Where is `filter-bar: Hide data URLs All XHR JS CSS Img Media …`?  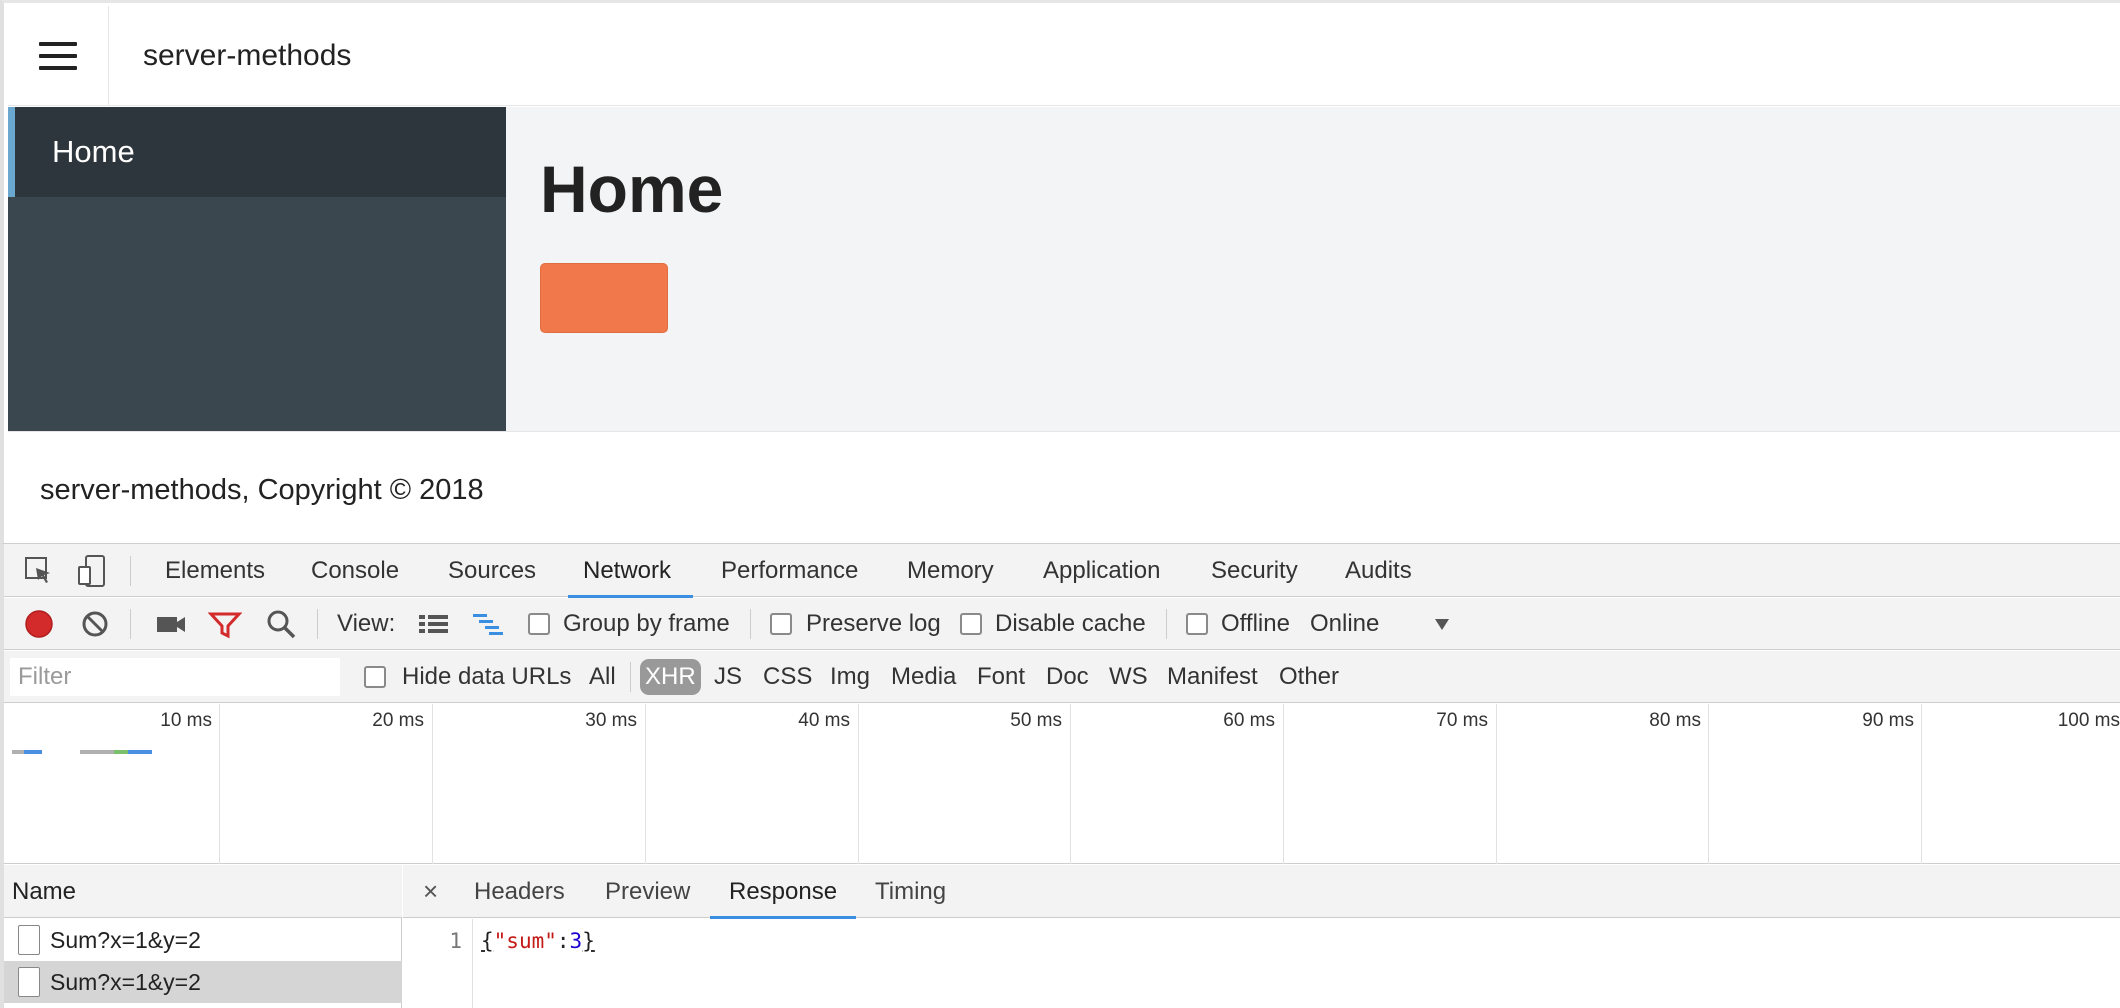
filter-bar: Hide data URLs All XHR JS CSS Img Media … is located at coordinates (1062, 677).